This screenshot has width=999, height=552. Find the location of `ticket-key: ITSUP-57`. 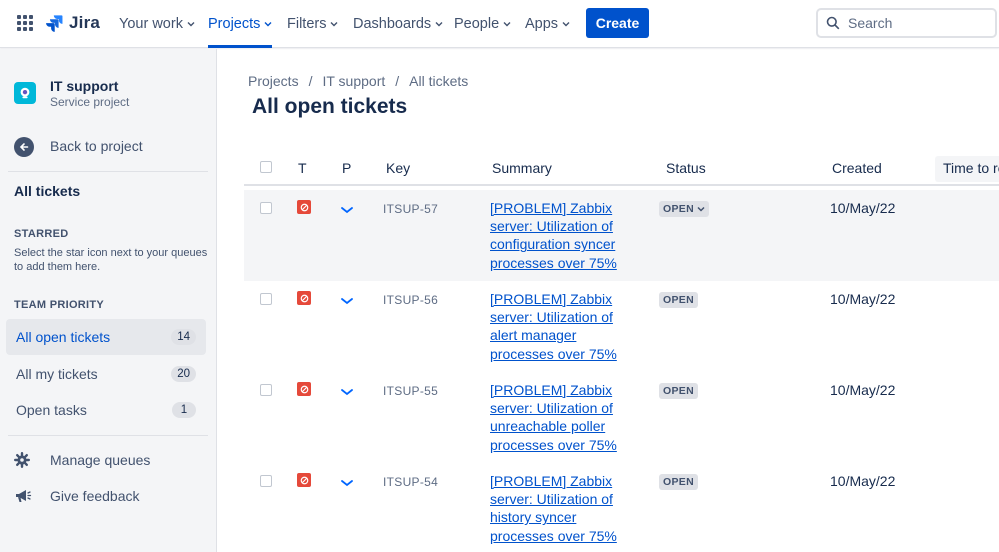

ticket-key: ITSUP-57 is located at coordinates (410, 209).